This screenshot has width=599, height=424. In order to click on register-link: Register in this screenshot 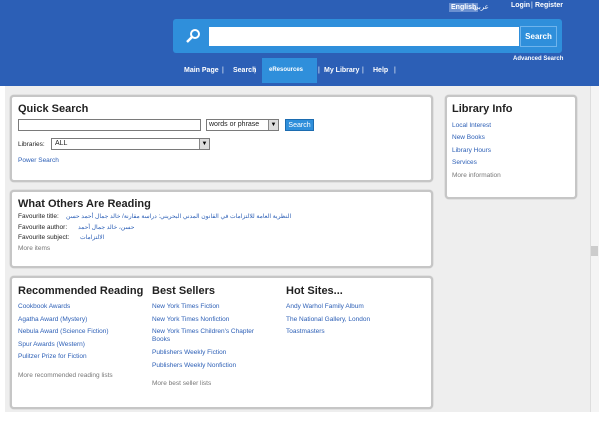, I will do `click(549, 5)`.